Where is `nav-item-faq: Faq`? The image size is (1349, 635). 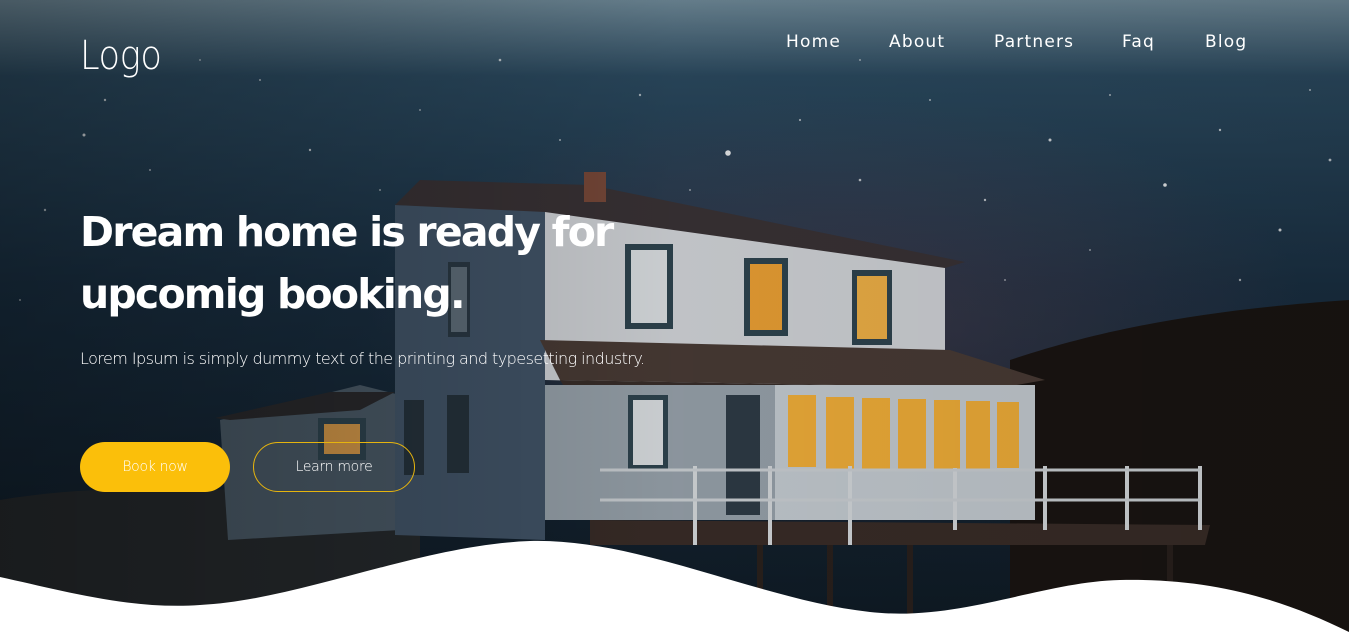 nav-item-faq: Faq is located at coordinates (1138, 42).